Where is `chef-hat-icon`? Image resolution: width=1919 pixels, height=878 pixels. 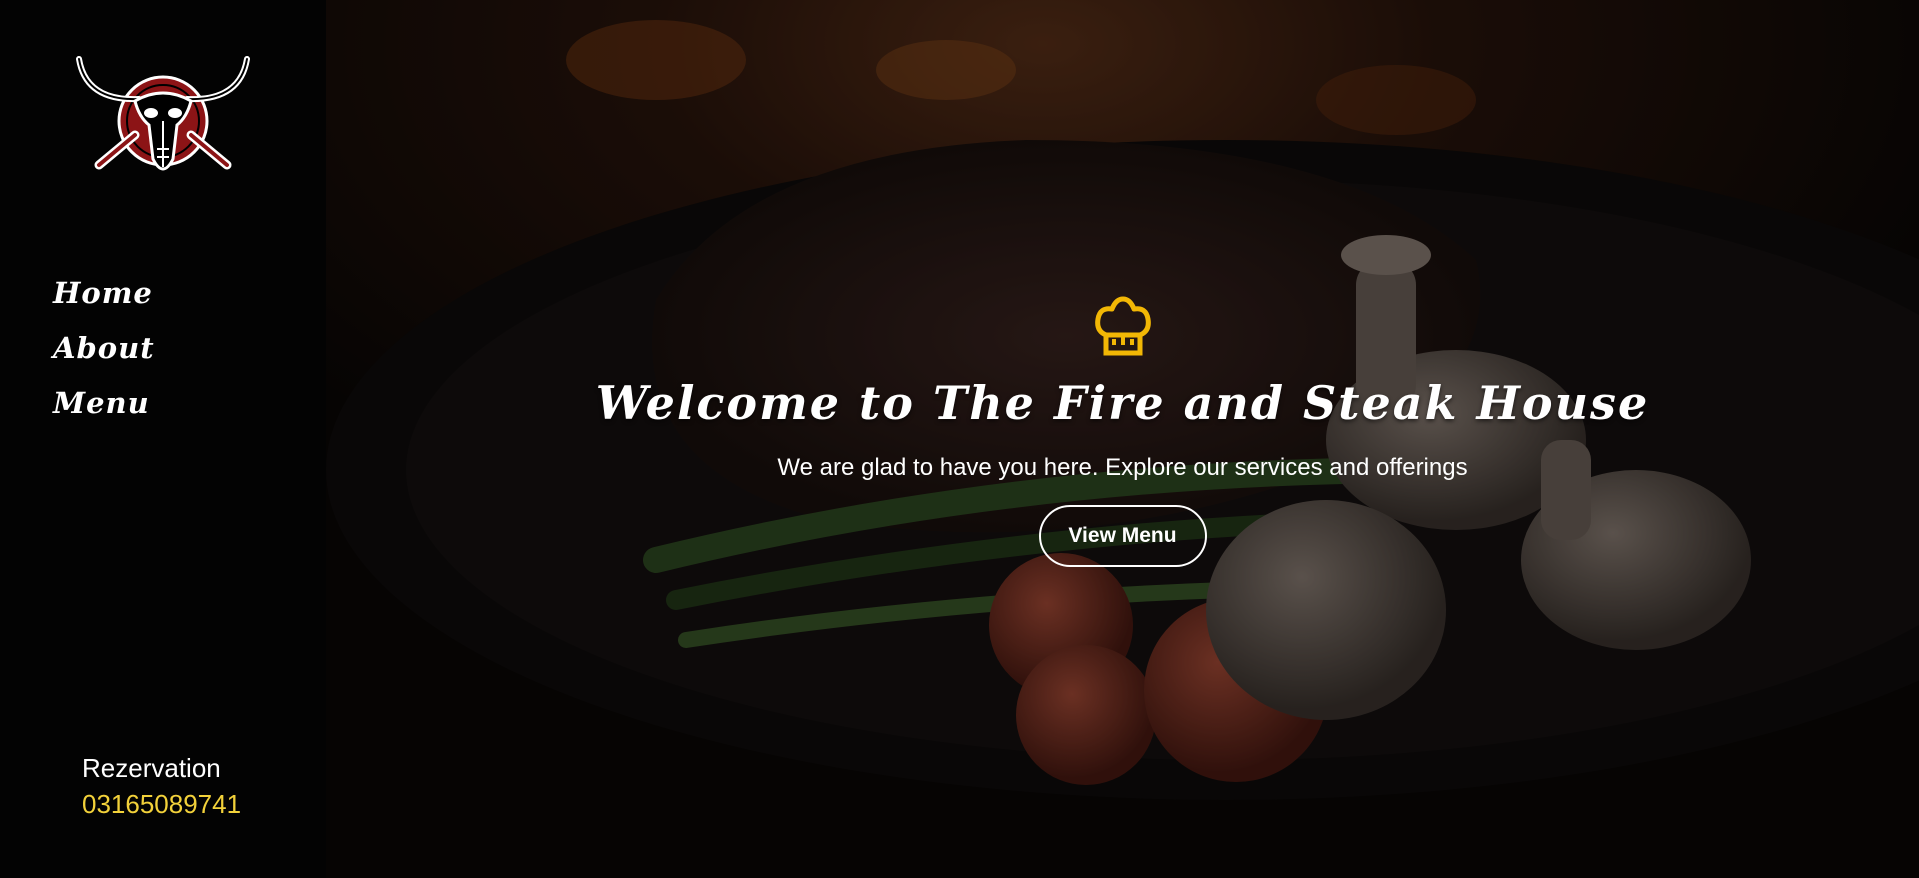 chef-hat-icon is located at coordinates (1122, 326).